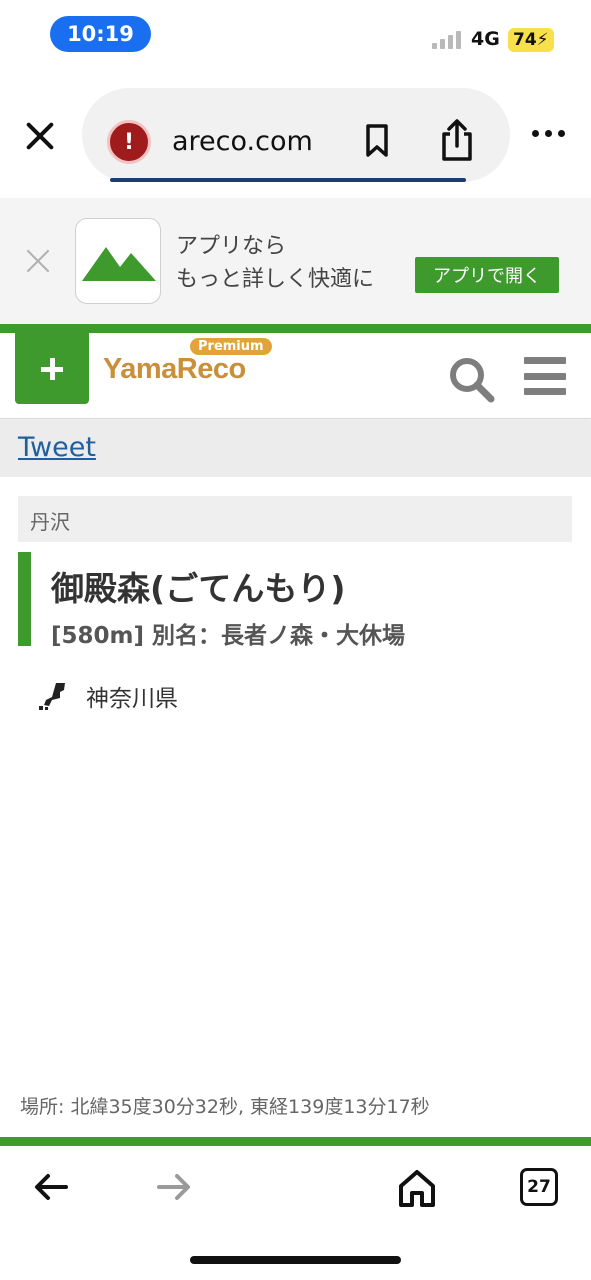  I want to click on mountain-logo-icon, so click(119, 264).